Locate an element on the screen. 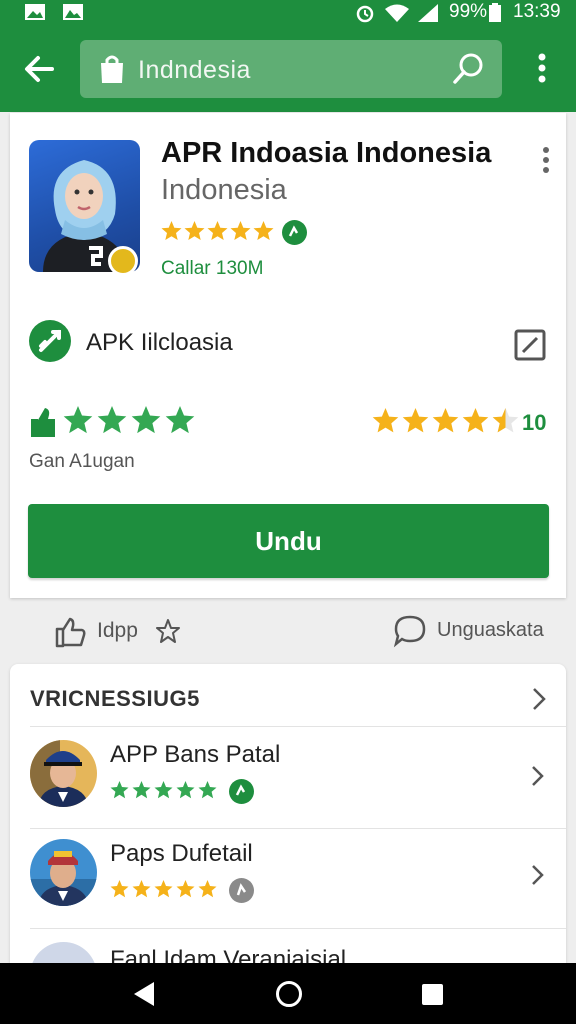  rating-count: 10 is located at coordinates (534, 422).